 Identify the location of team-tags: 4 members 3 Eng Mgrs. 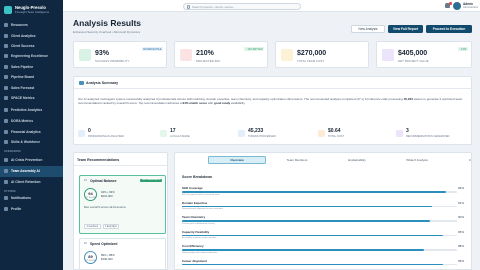
(102, 226).